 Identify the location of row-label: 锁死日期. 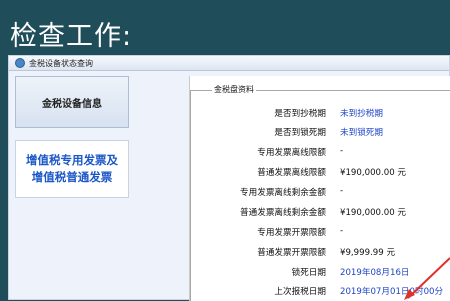
(308, 273).